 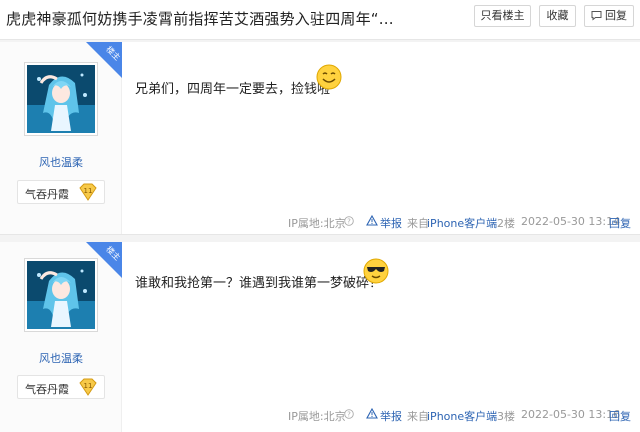 What do you see at coordinates (329, 78) in the screenshot?
I see `smile-emoji-icon` at bounding box center [329, 78].